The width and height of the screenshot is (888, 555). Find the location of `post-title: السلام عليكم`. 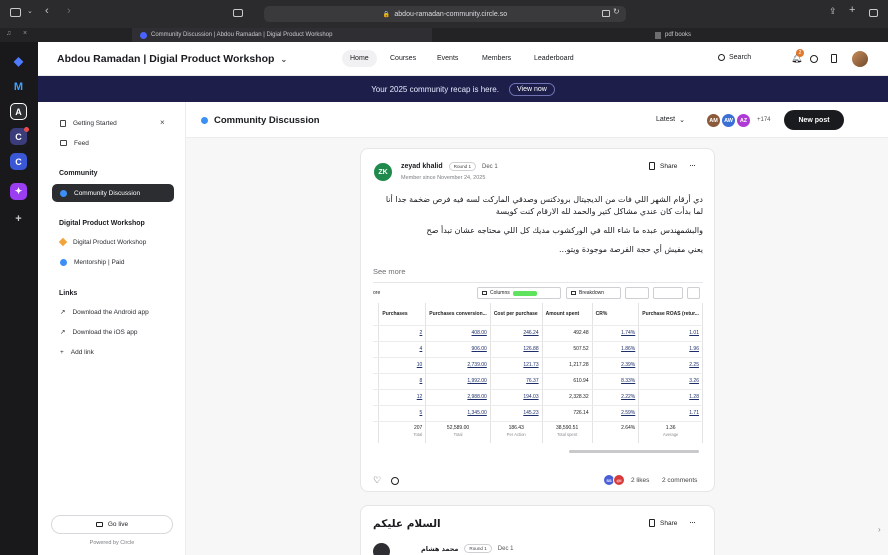

post-title: السلام عليكم is located at coordinates (407, 524).